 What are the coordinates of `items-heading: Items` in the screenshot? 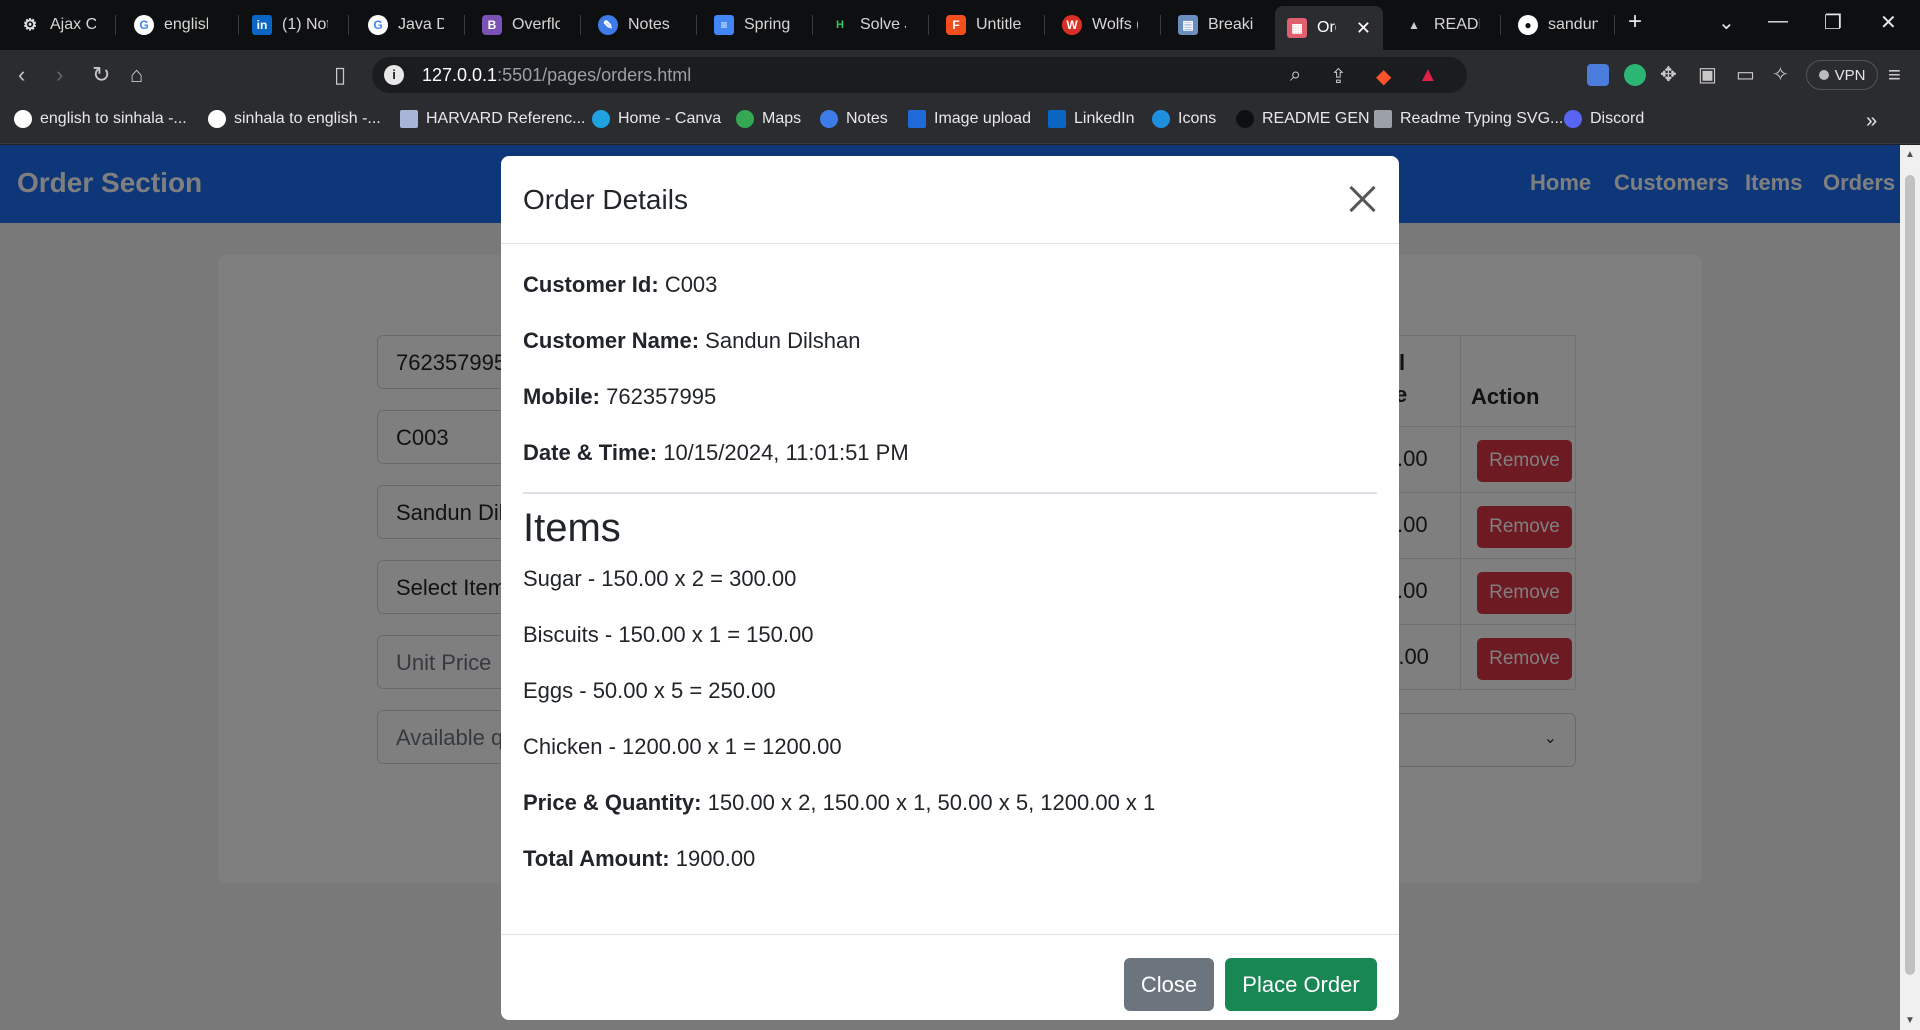 It's located at (572, 528).